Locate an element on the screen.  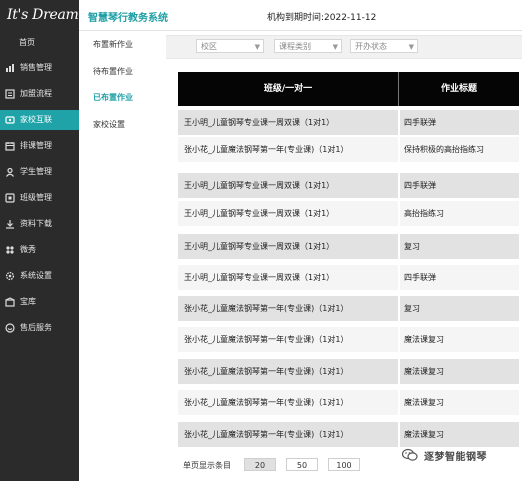
campus-select-value: 校区 is located at coordinates (209, 46).